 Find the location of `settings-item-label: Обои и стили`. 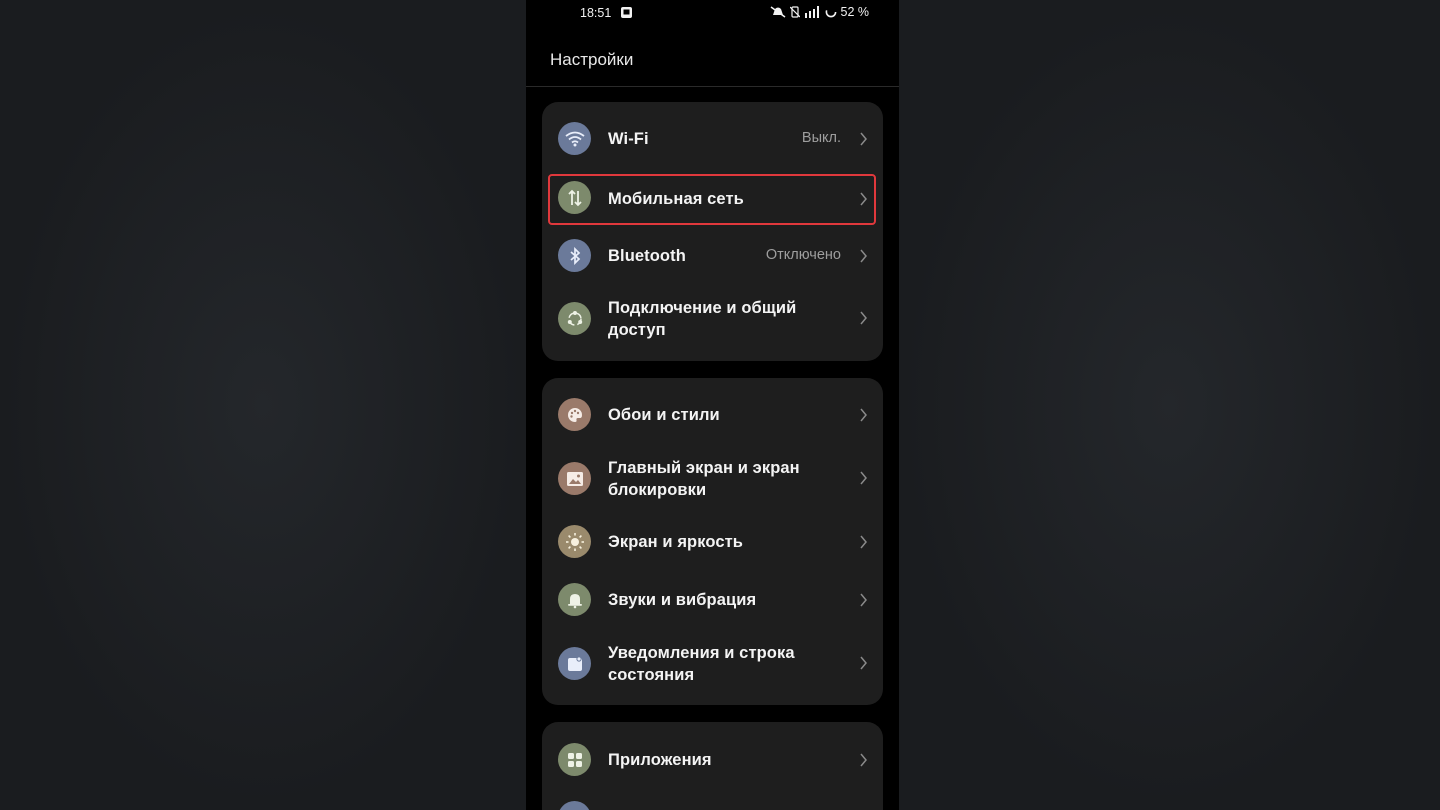

settings-item-label: Обои и стили is located at coordinates (664, 415).